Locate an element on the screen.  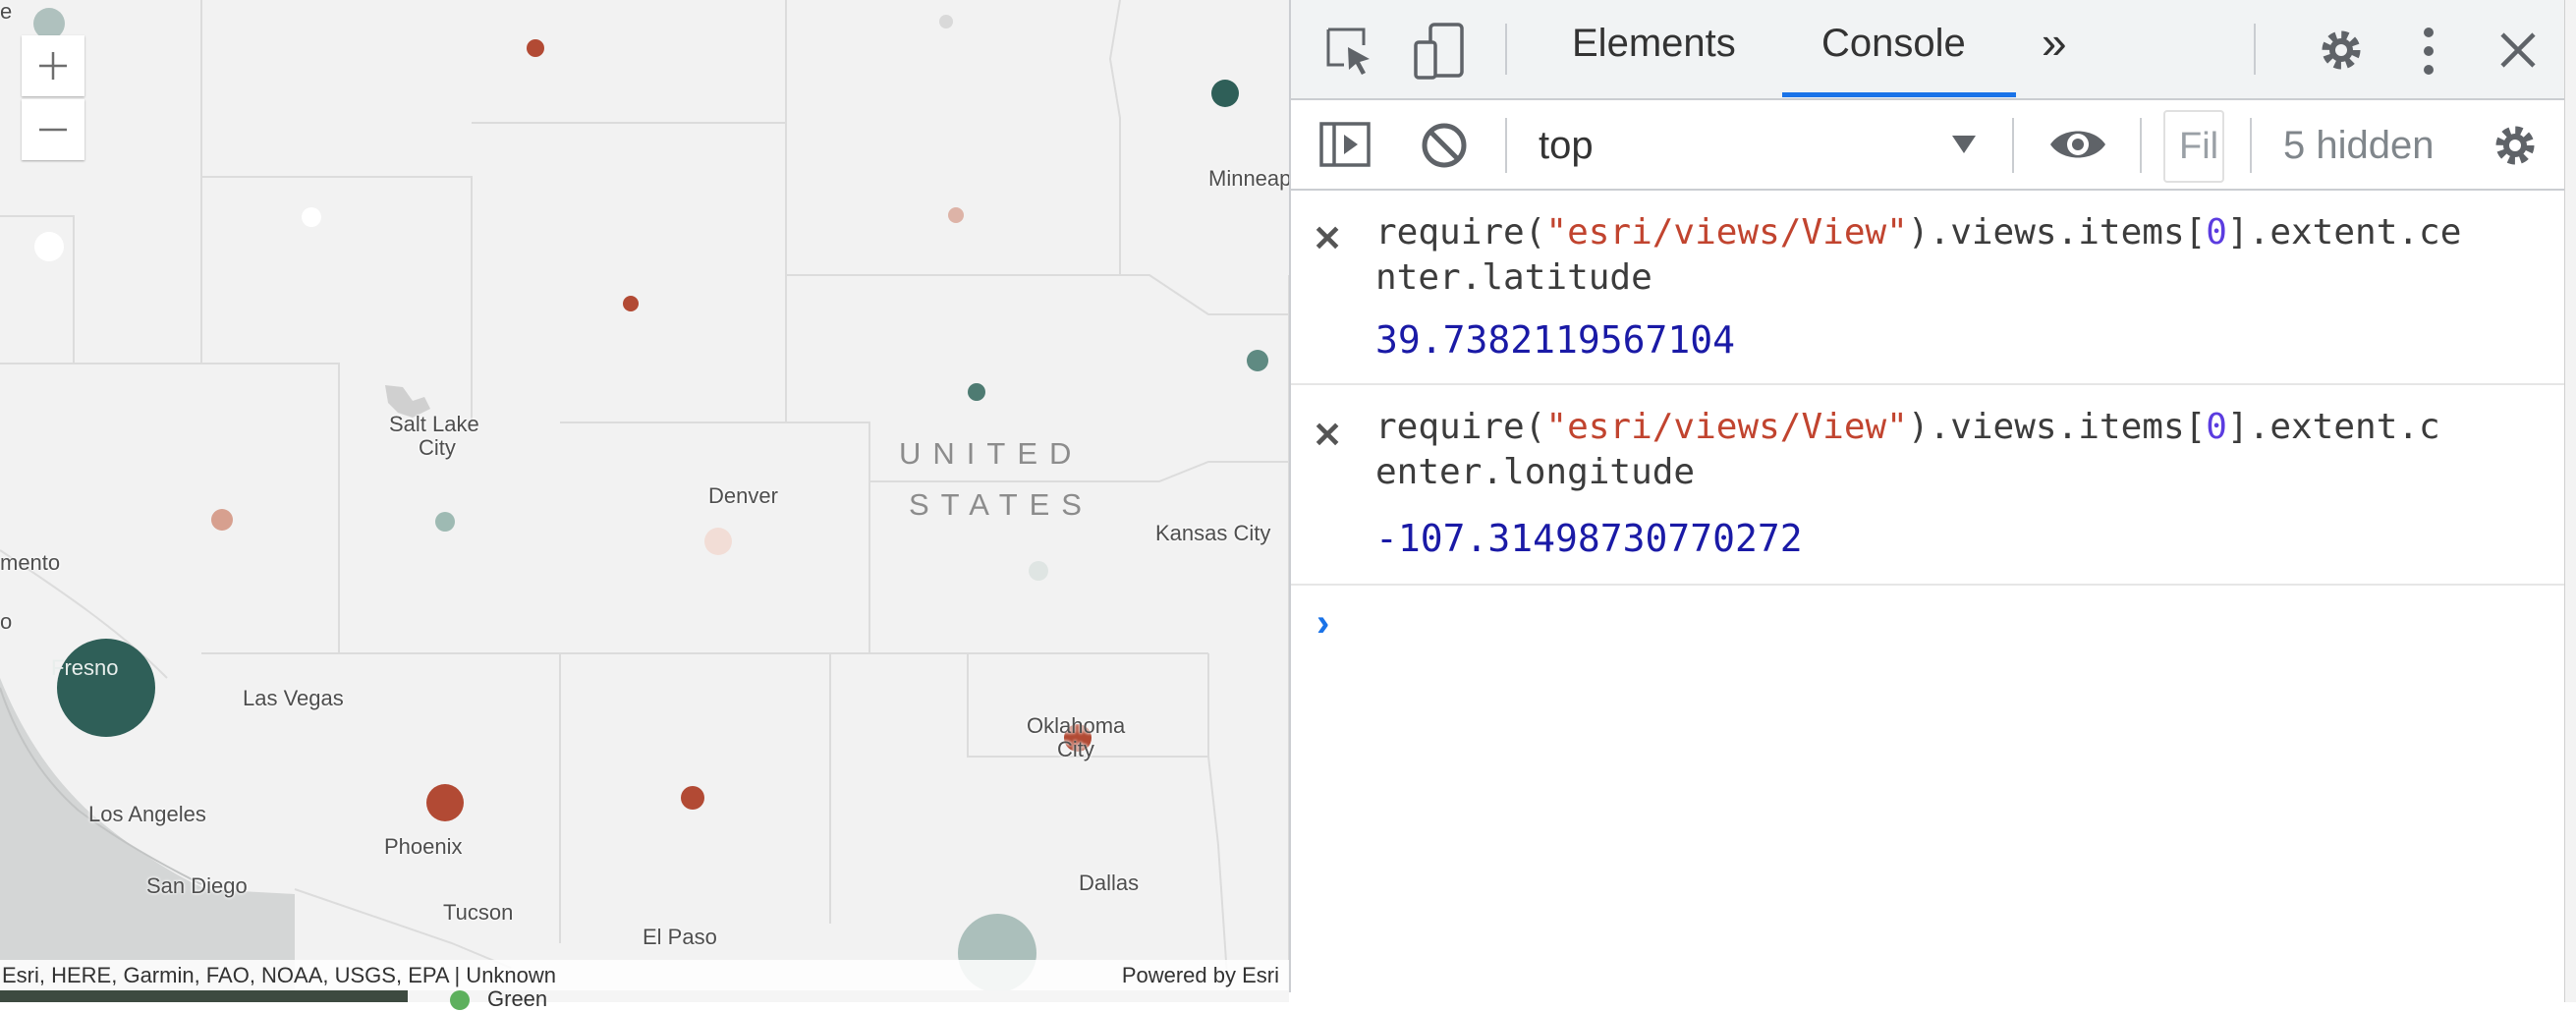
city-label-salt-lake: Salt Lake is located at coordinates (434, 424).